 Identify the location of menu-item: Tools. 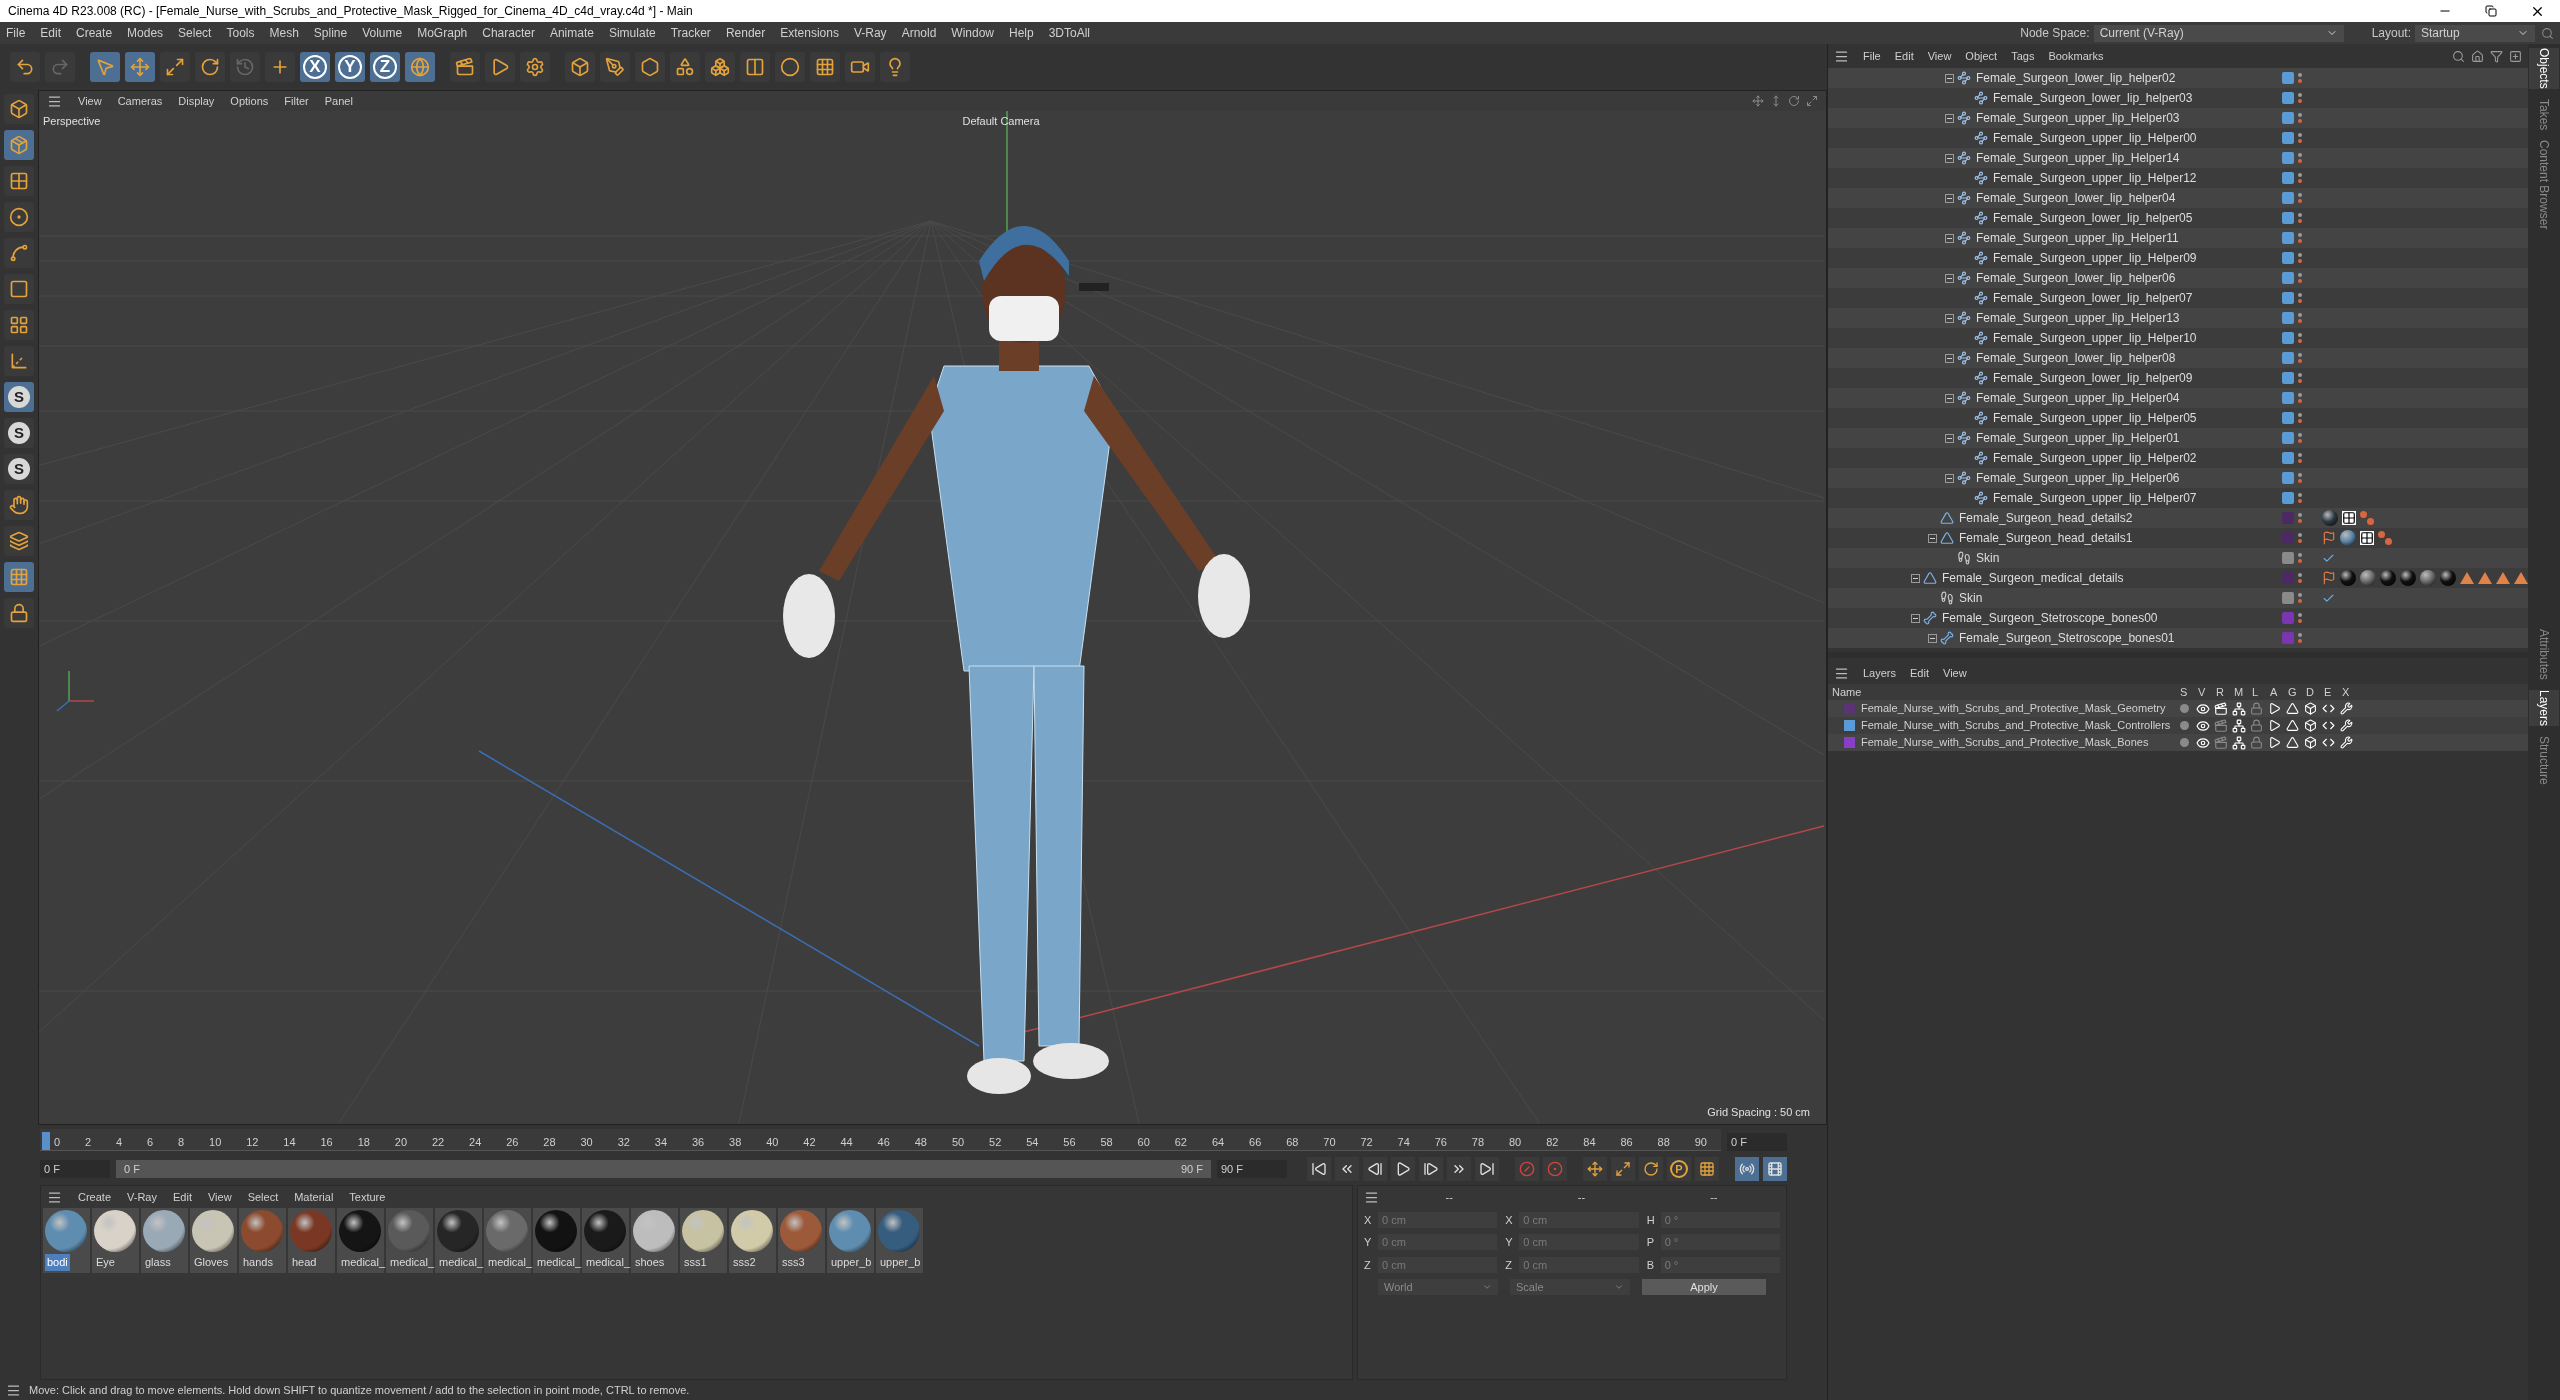
(240, 33).